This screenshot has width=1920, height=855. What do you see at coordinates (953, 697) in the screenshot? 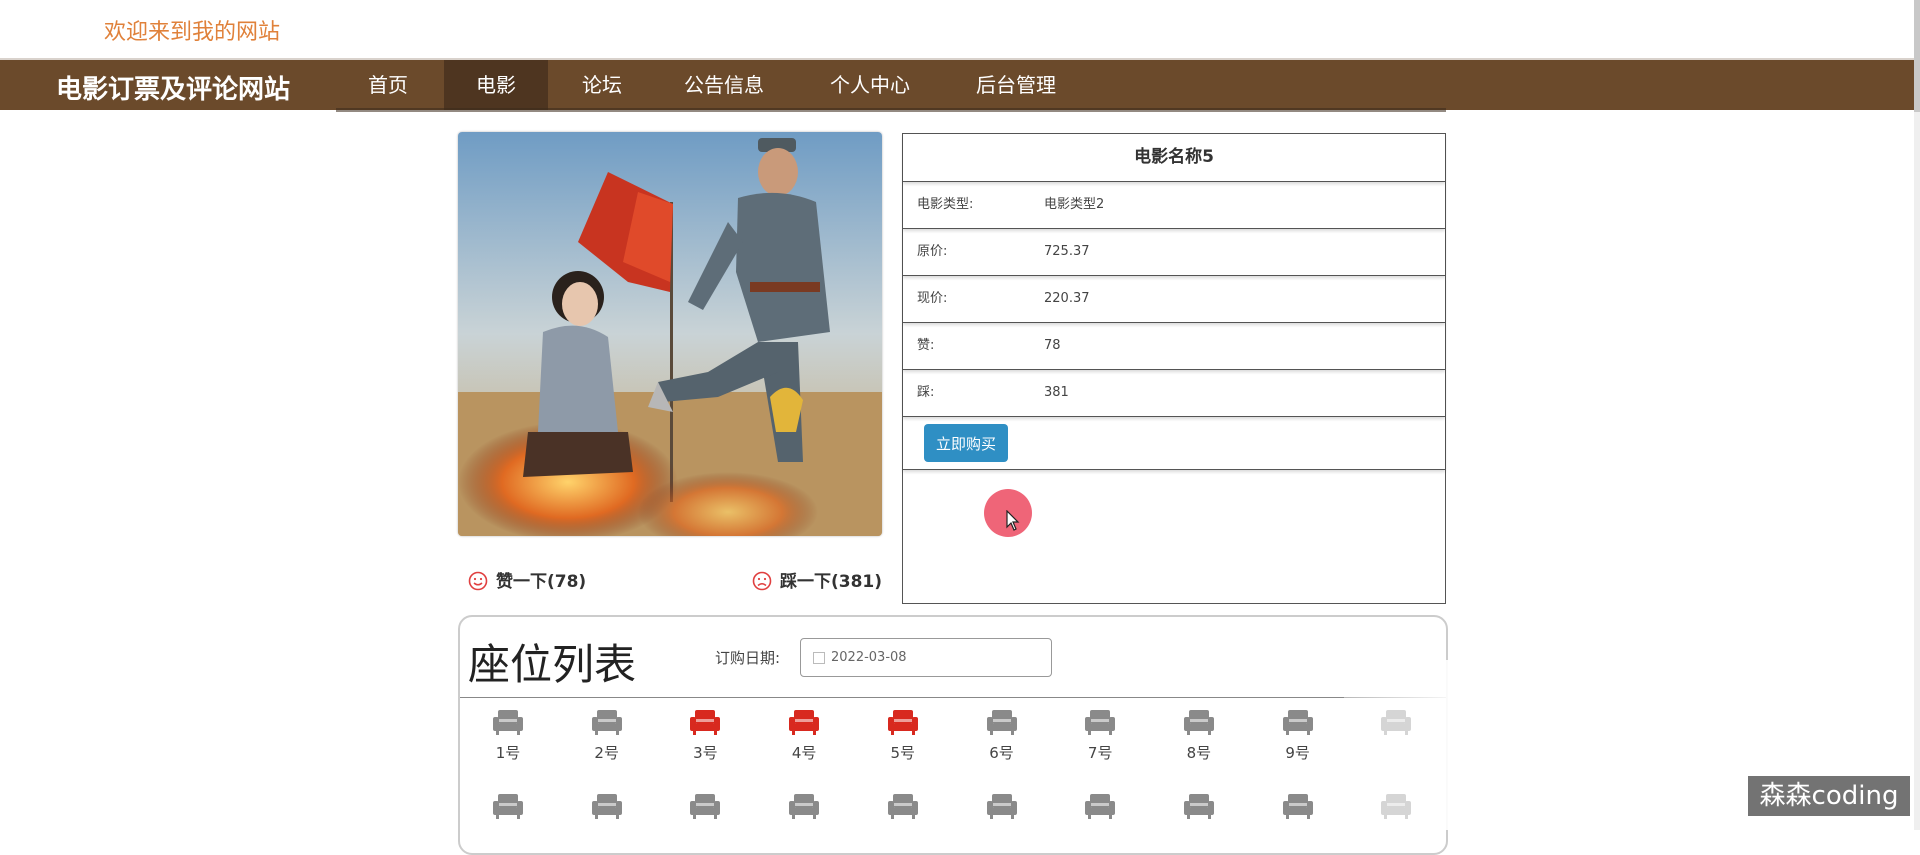
I see `seat-divider` at bounding box center [953, 697].